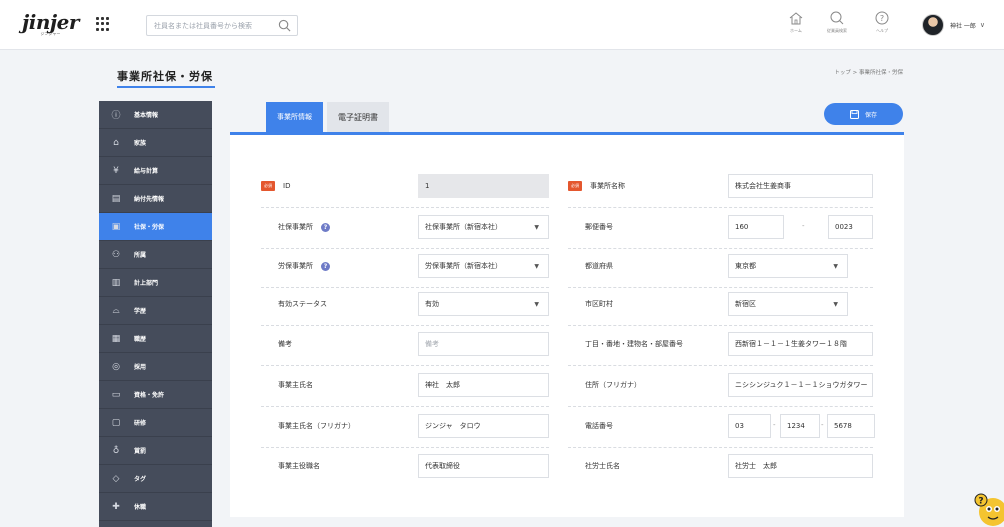  What do you see at coordinates (837, 22) in the screenshot?
I see `nav-employee-search: 従業員検索` at bounding box center [837, 22].